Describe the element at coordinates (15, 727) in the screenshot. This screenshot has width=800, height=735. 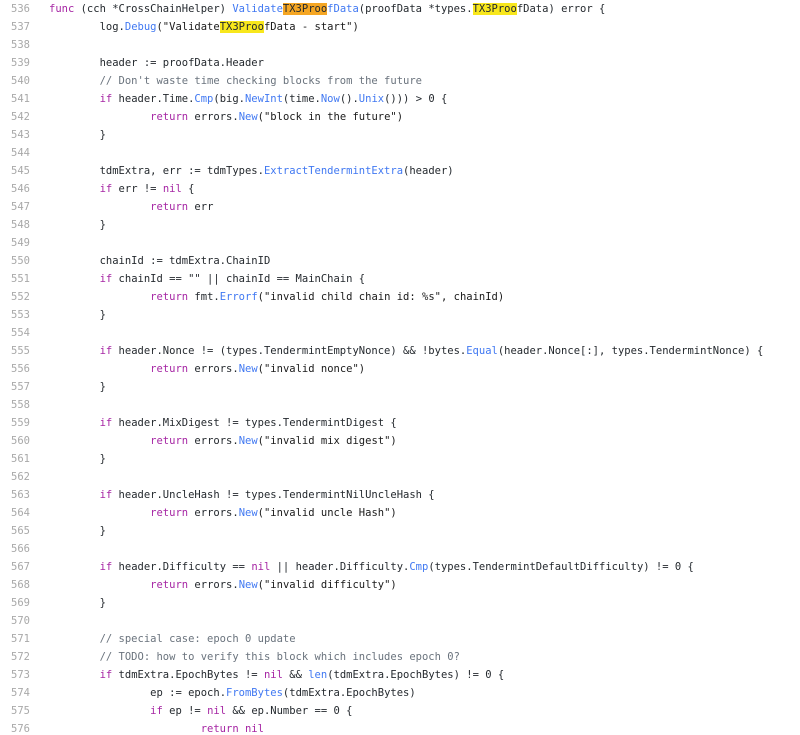
I see `line-number: 576` at that location.